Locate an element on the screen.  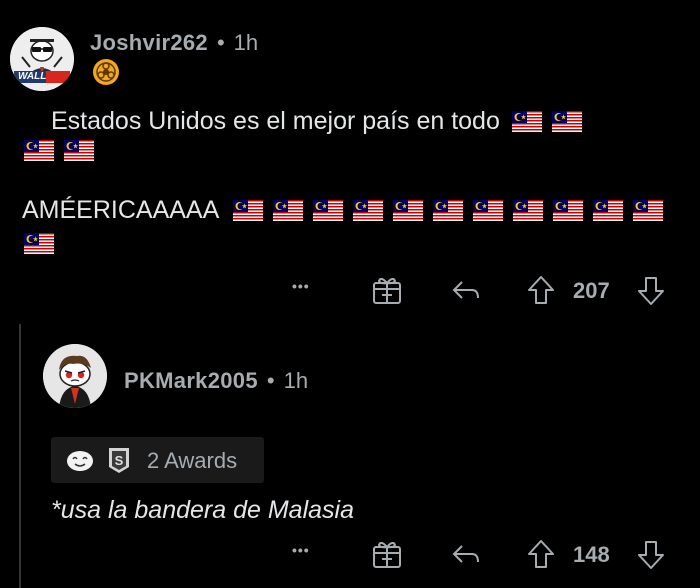
comment-text-1: Estados Unidos es el mejor país en todo is located at coordinates (275, 121).